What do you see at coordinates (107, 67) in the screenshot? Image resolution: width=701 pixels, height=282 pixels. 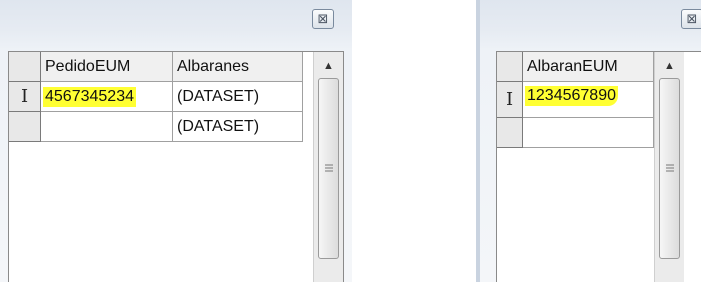 I see `column-header-pedidoeum: PedidoEUM` at bounding box center [107, 67].